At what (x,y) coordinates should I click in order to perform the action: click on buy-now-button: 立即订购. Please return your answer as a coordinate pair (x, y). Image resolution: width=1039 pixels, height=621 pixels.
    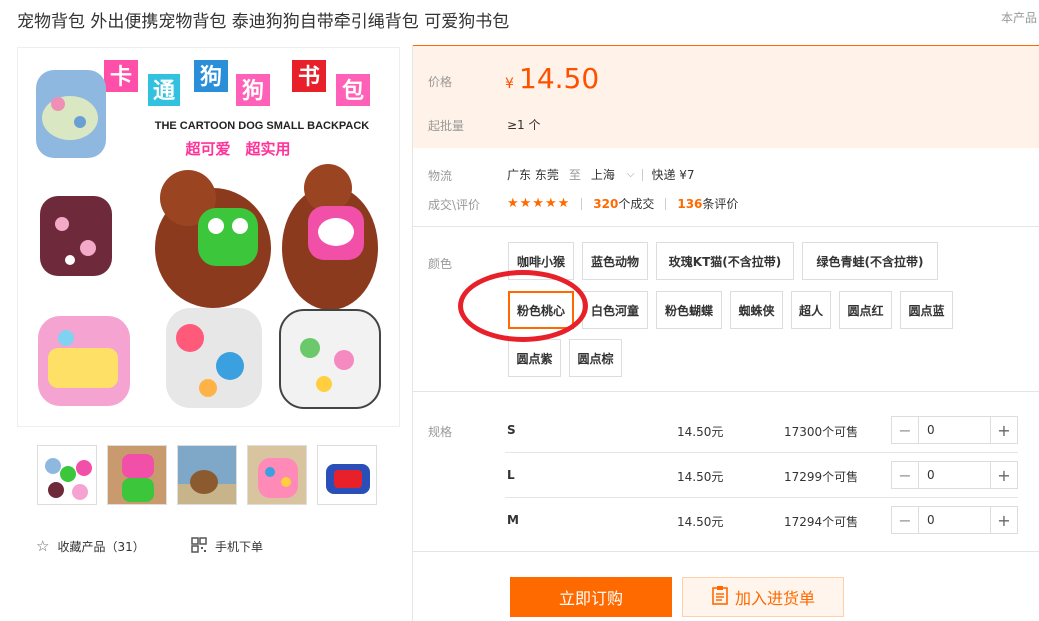
    Looking at the image, I should click on (591, 597).